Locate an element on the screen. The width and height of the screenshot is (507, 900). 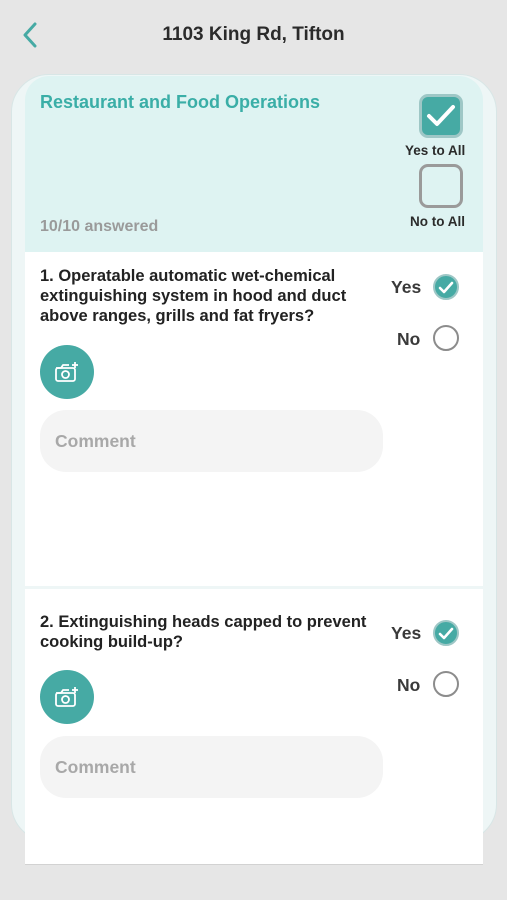
answered-count: 10/10 answered is located at coordinates (99, 226).